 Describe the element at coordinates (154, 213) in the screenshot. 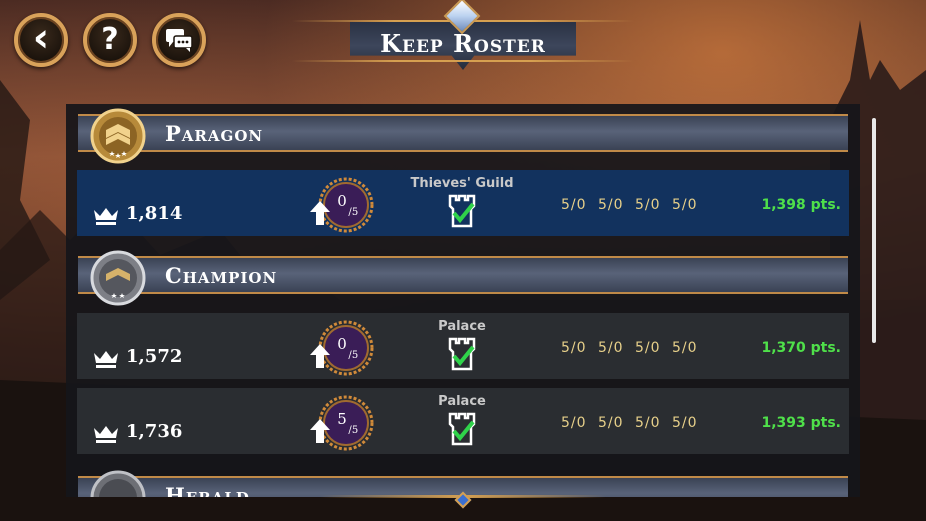

I see `power-value: 1,814` at that location.